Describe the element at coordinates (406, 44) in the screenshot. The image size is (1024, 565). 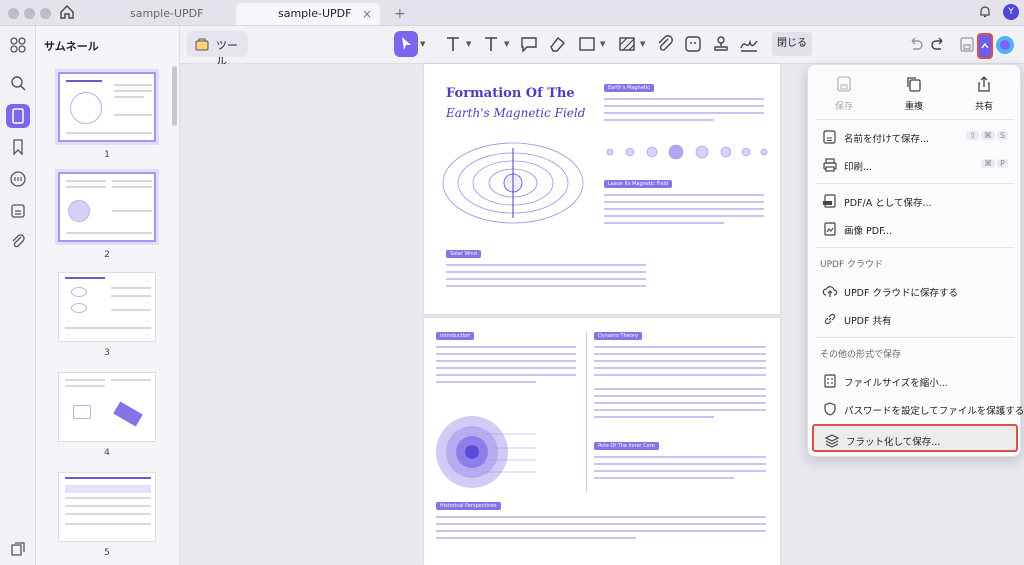
I see `select-tool-button` at that location.